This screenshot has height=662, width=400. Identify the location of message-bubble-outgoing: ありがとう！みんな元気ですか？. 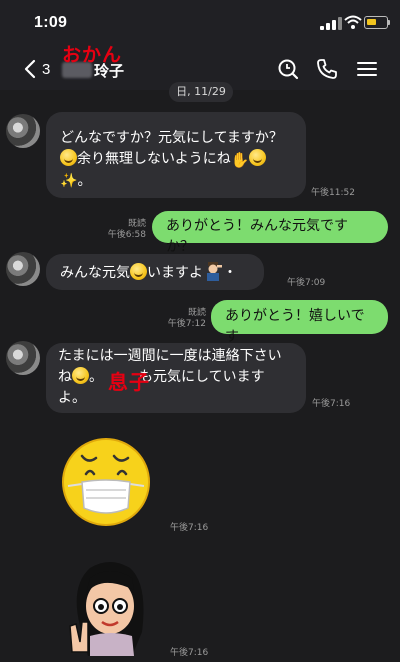
(270, 233).